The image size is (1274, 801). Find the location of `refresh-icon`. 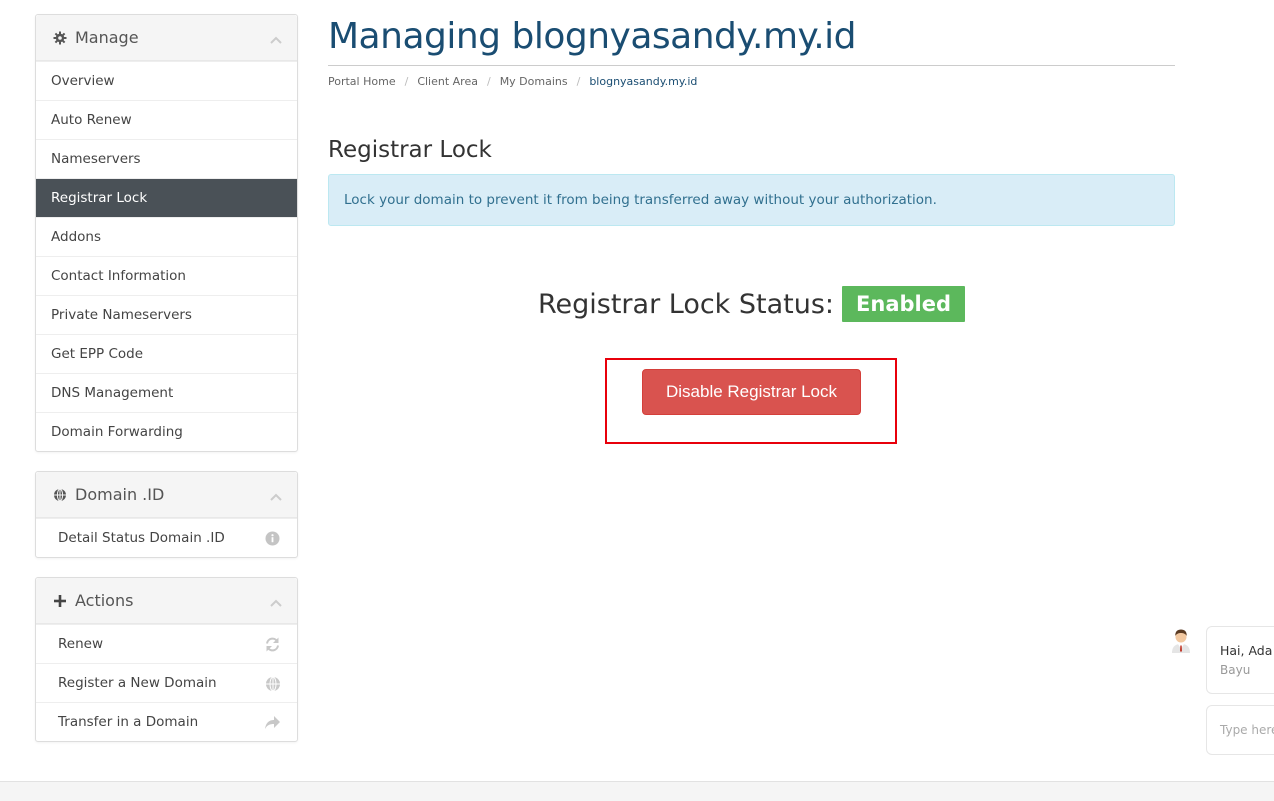

refresh-icon is located at coordinates (272, 644).